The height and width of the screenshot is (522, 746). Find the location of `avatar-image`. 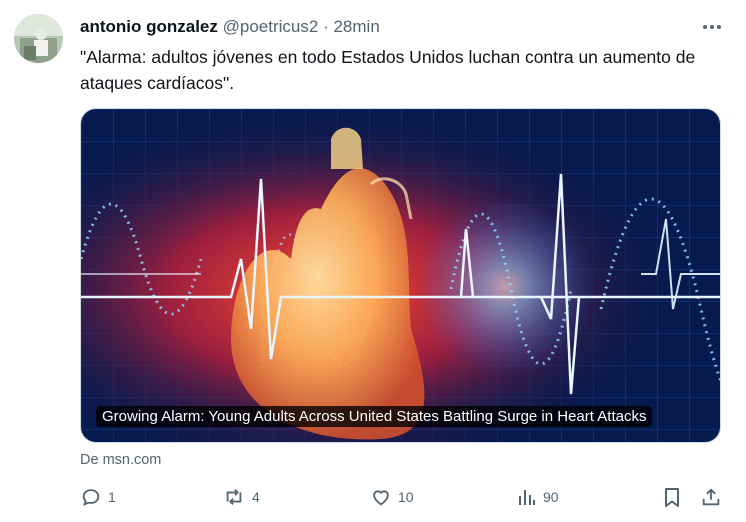

avatar-image is located at coordinates (38, 38).